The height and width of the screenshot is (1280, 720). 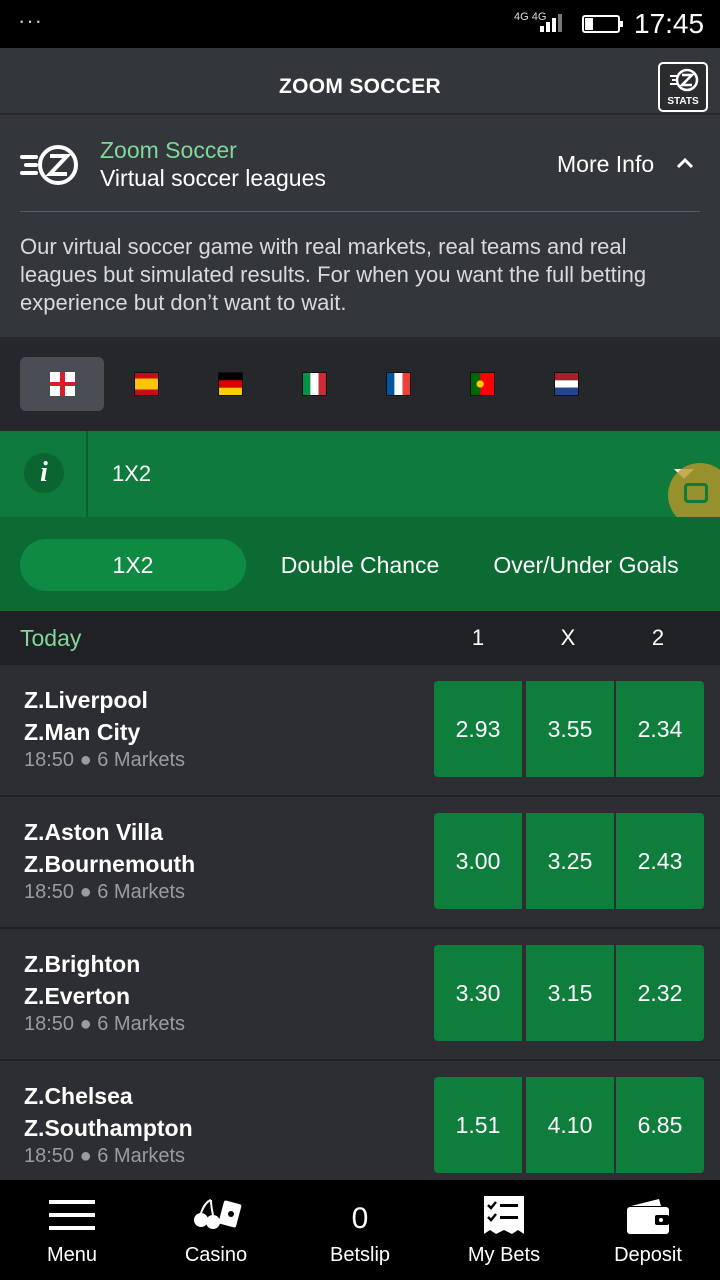 I want to click on league-tab-france, so click(x=398, y=384).